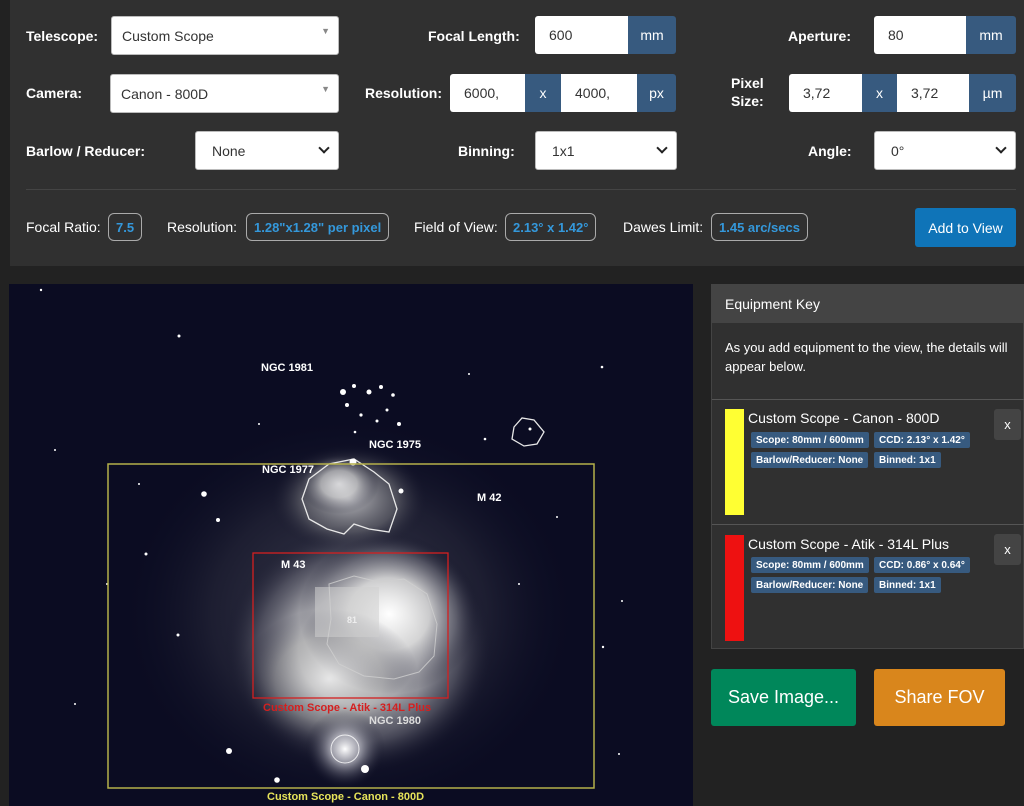 This screenshot has height=806, width=1024. What do you see at coordinates (747, 101) in the screenshot?
I see `pixel-size-label-line2: Size:` at bounding box center [747, 101].